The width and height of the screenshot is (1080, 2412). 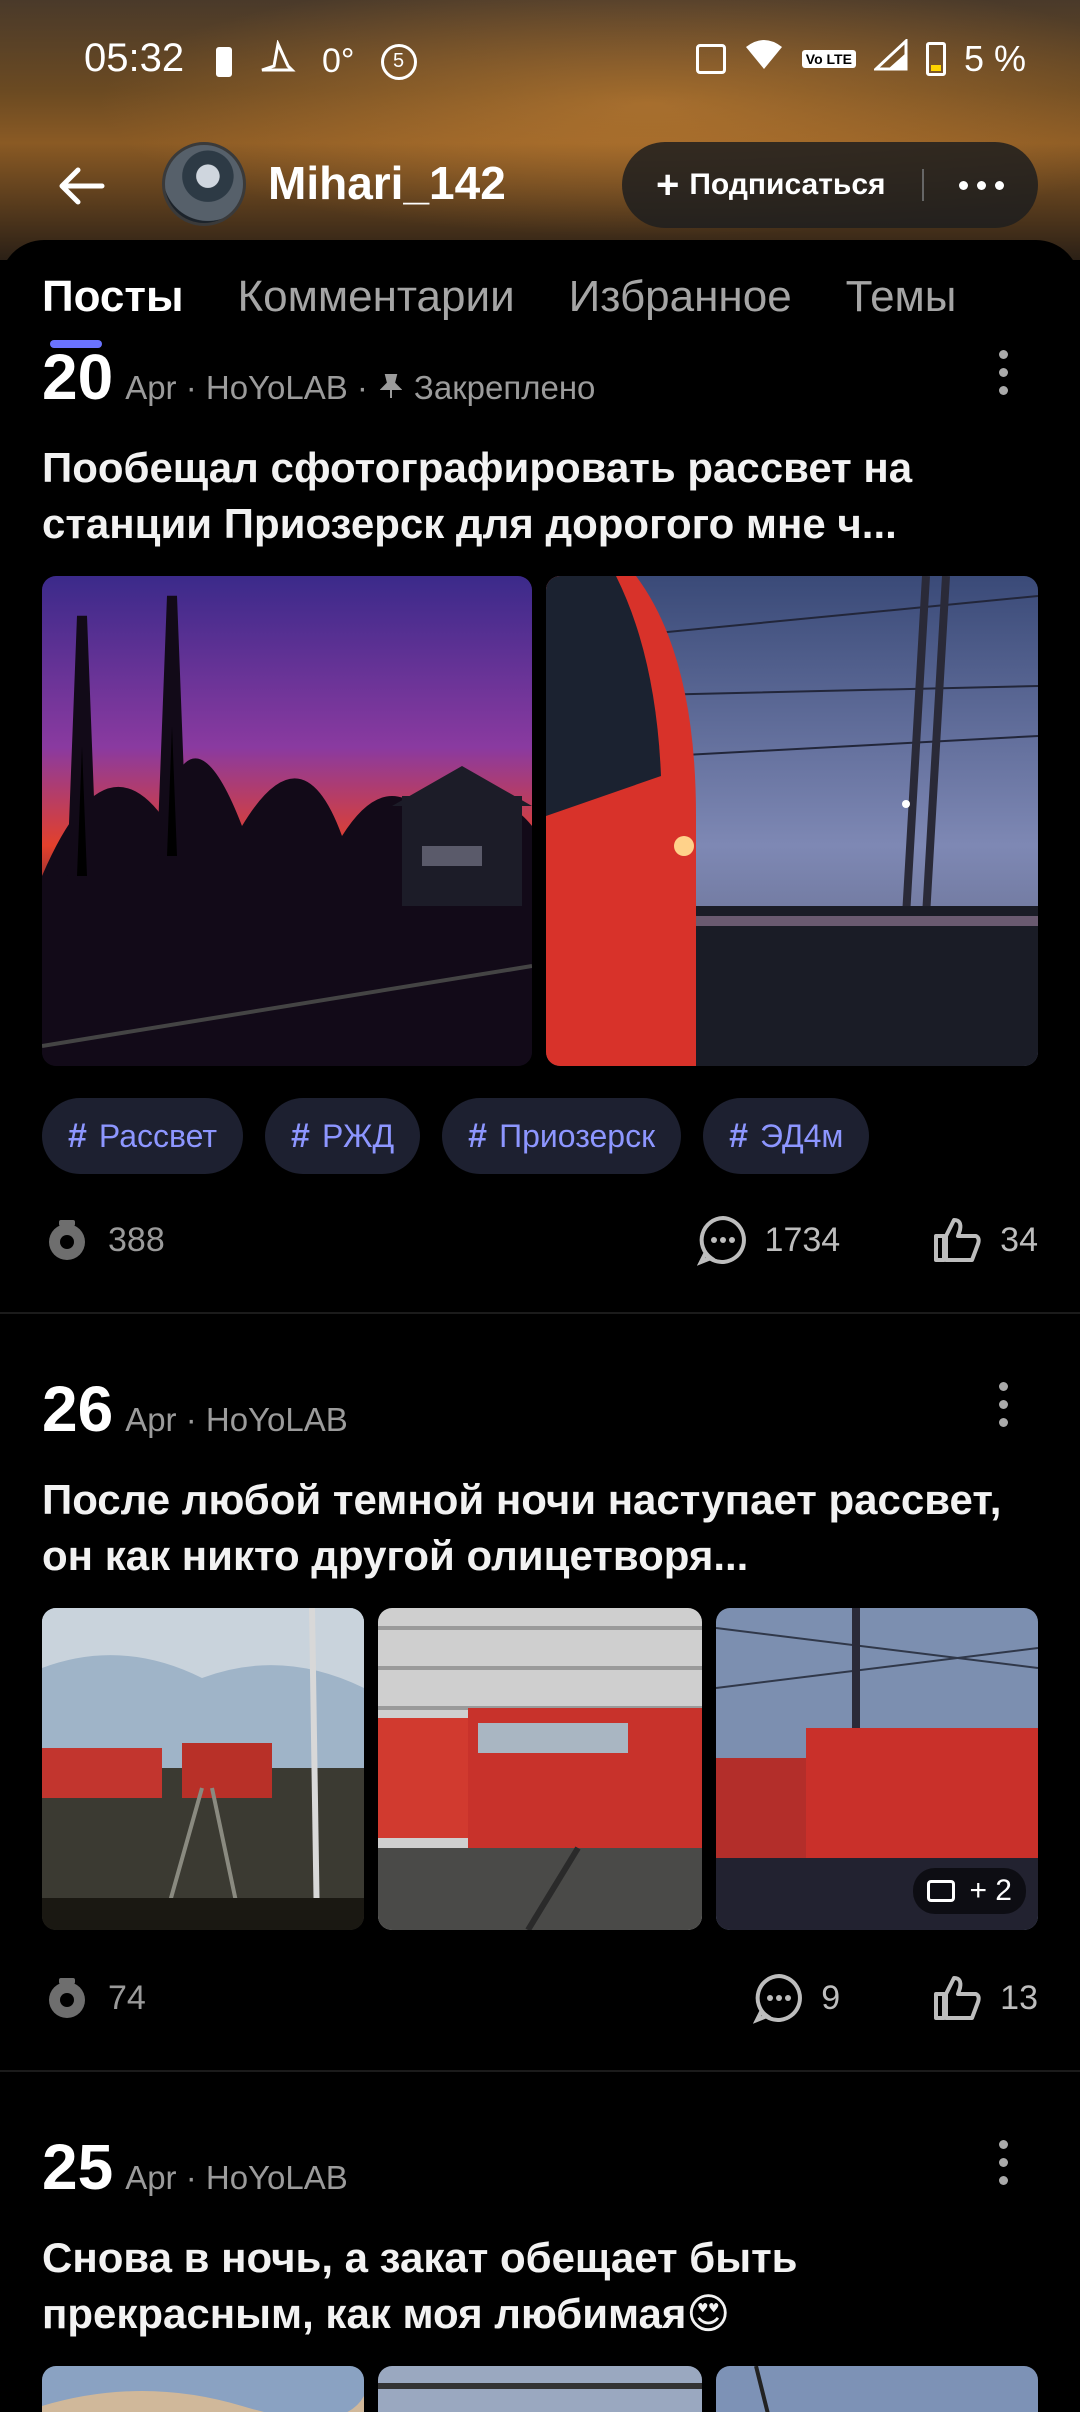 I want to click on avatar, so click(x=204, y=184).